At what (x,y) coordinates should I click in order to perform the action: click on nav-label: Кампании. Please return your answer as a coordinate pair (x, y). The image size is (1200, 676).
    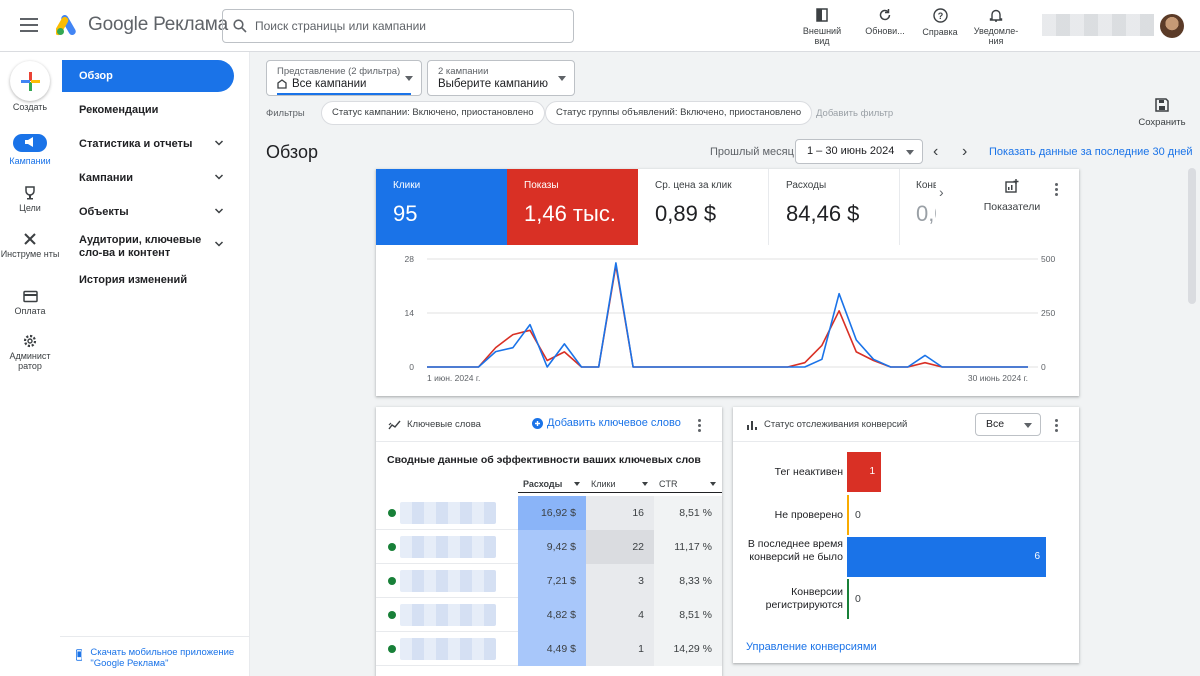
    Looking at the image, I should click on (106, 178).